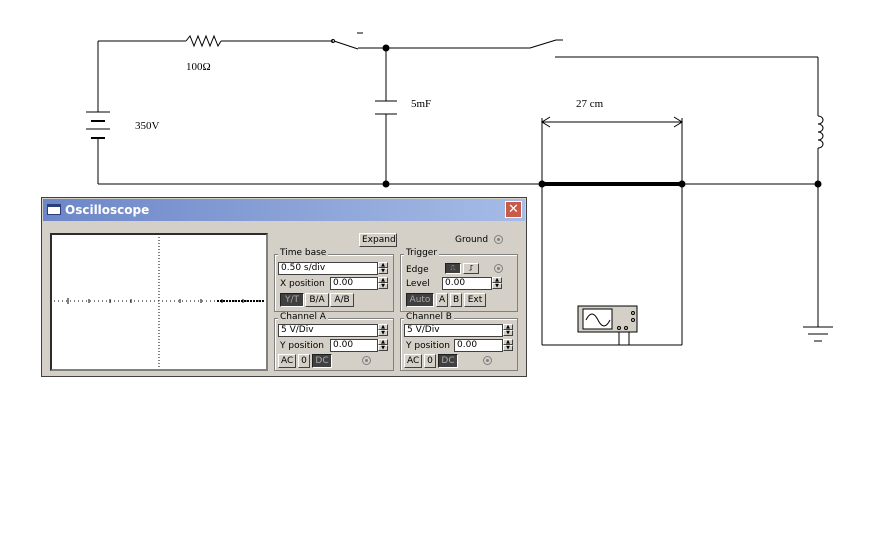  I want to click on screen-graticule, so click(159, 302).